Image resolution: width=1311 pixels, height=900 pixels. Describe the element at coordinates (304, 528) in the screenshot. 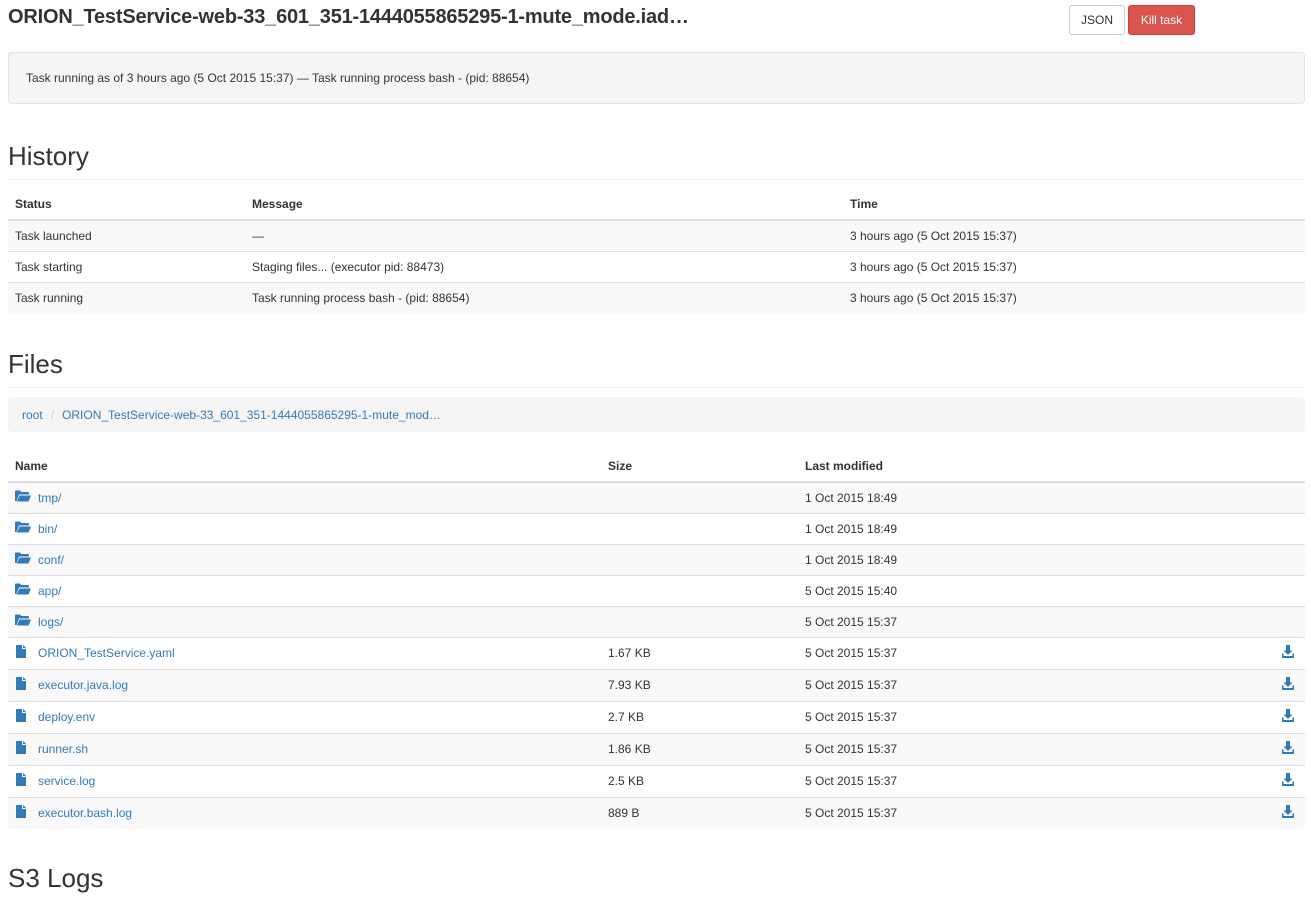

I see `file-name-cell: bin/` at that location.